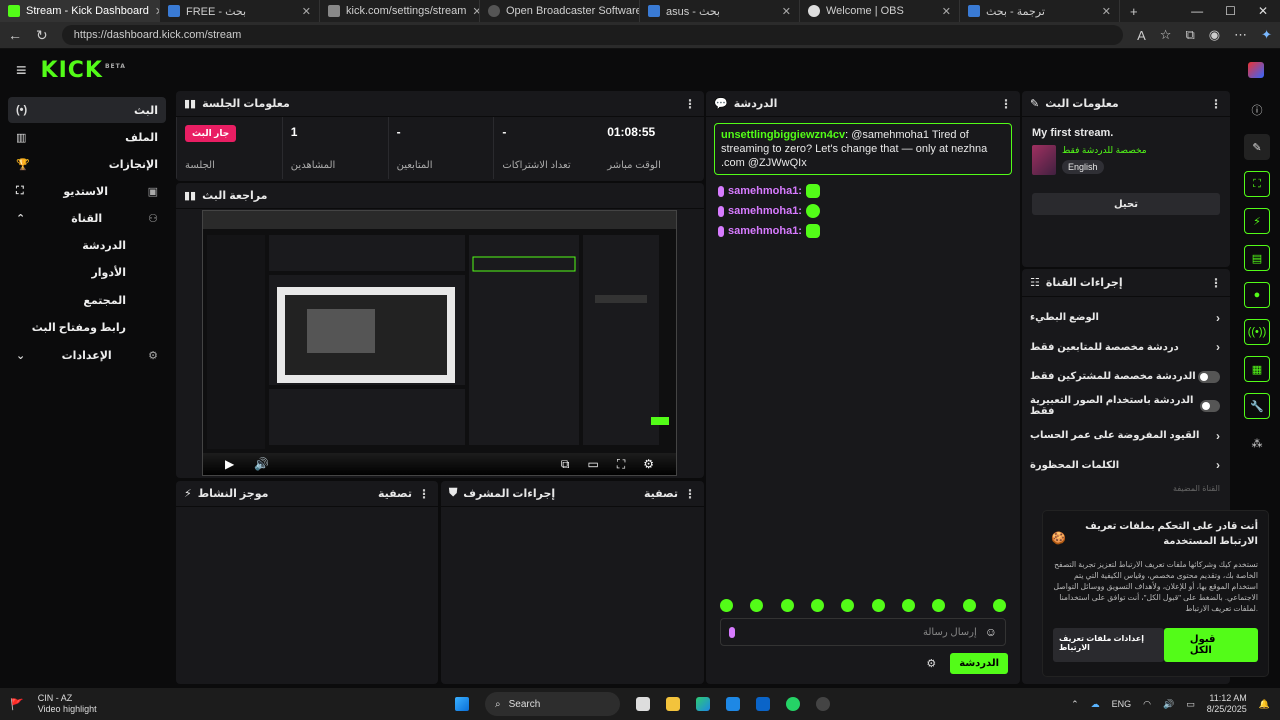 Image resolution: width=1280 pixels, height=720 pixels. What do you see at coordinates (87, 218) in the screenshot?
I see `sidebar-item-channel: ⌃ القناة ⚇` at bounding box center [87, 218].